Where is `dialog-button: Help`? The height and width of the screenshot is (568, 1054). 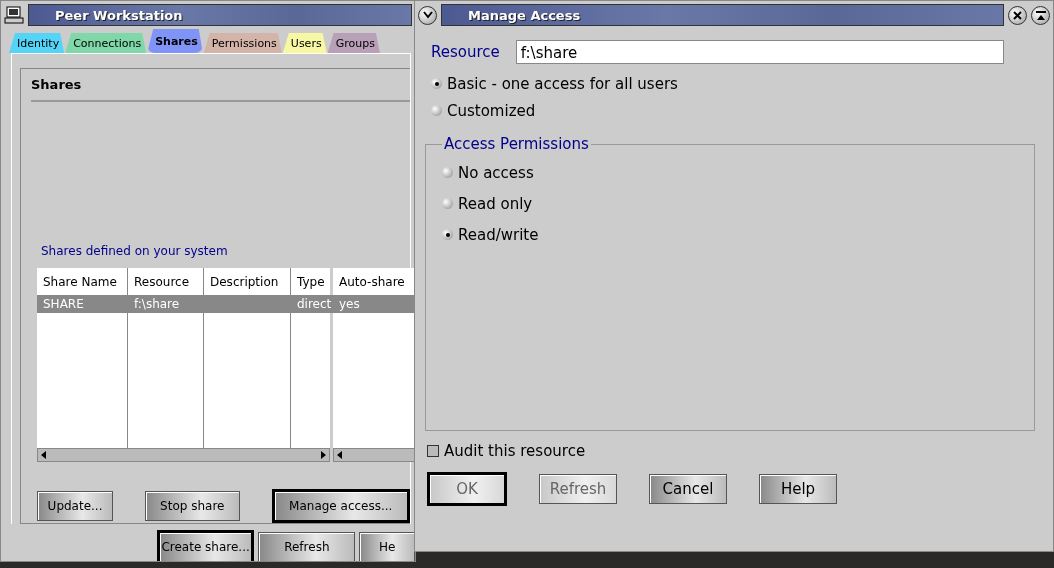
dialog-button: Help is located at coordinates (798, 489).